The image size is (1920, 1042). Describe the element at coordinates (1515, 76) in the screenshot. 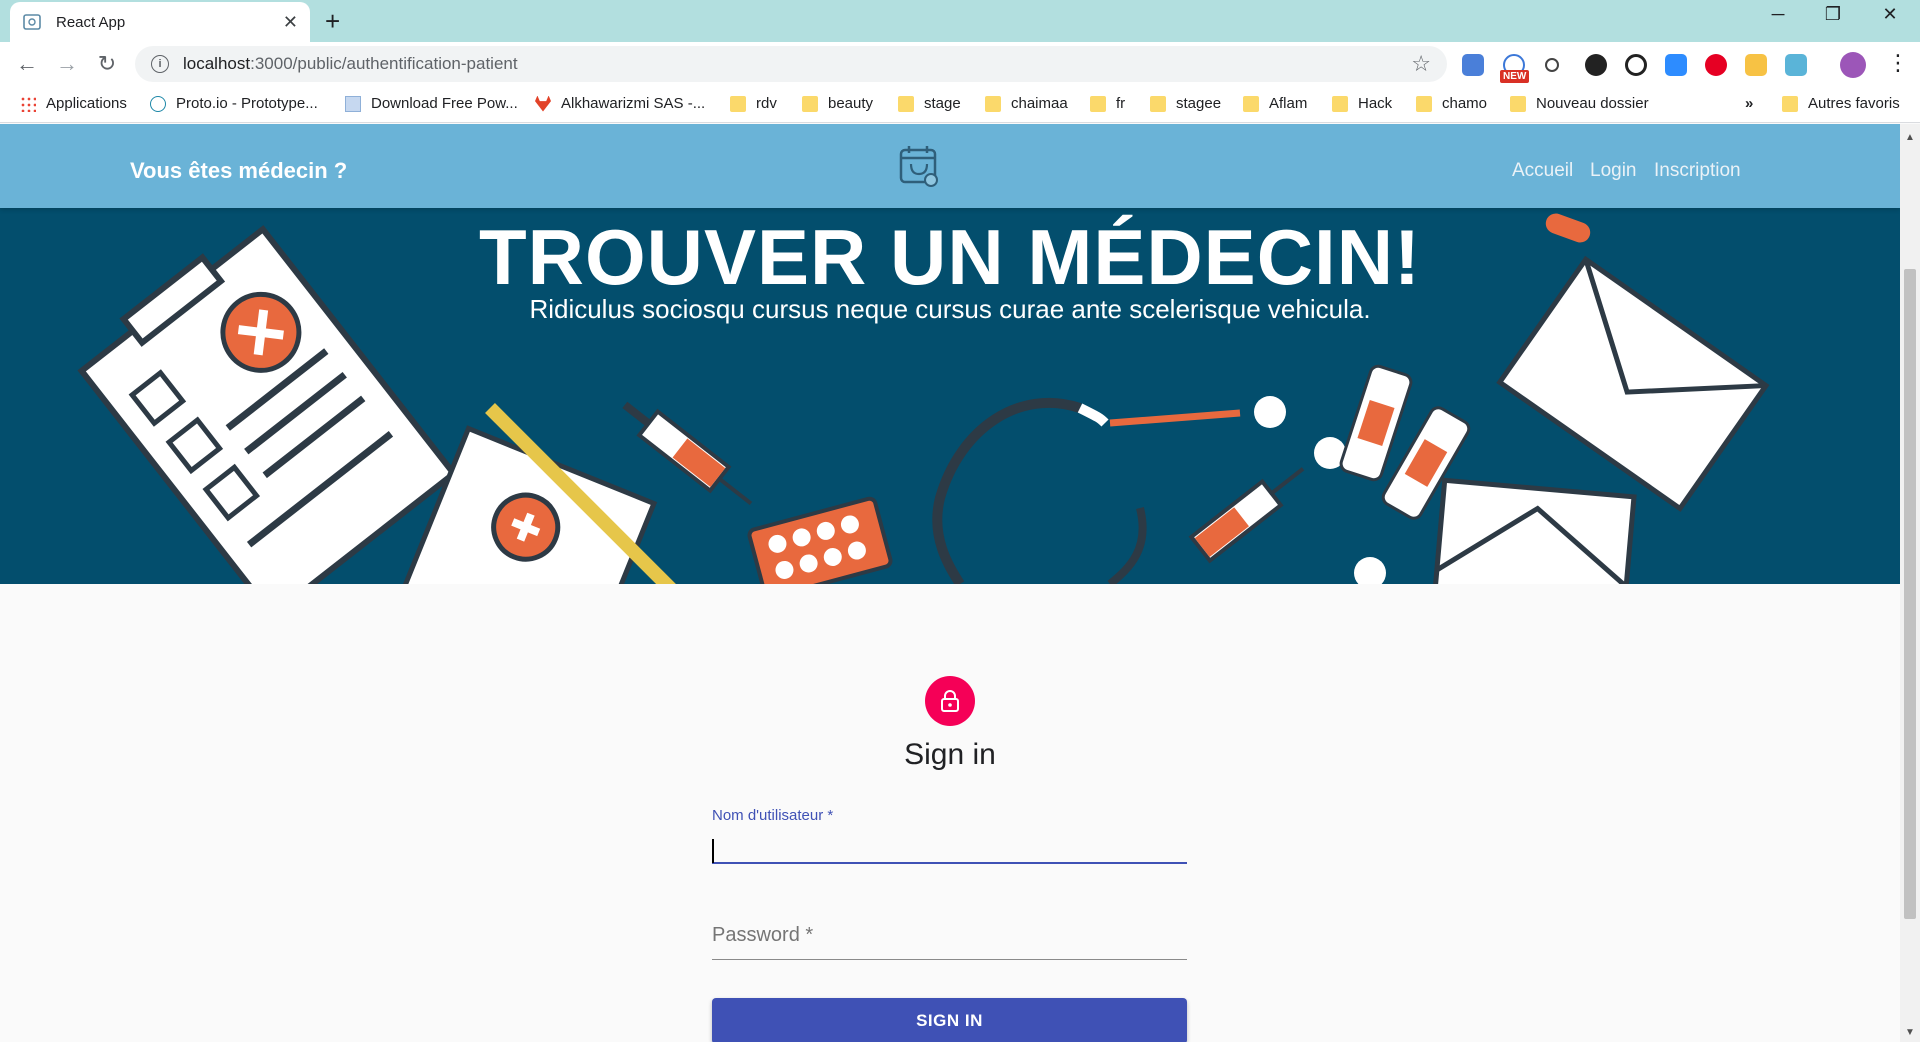

I see `new-badge: NEW` at that location.